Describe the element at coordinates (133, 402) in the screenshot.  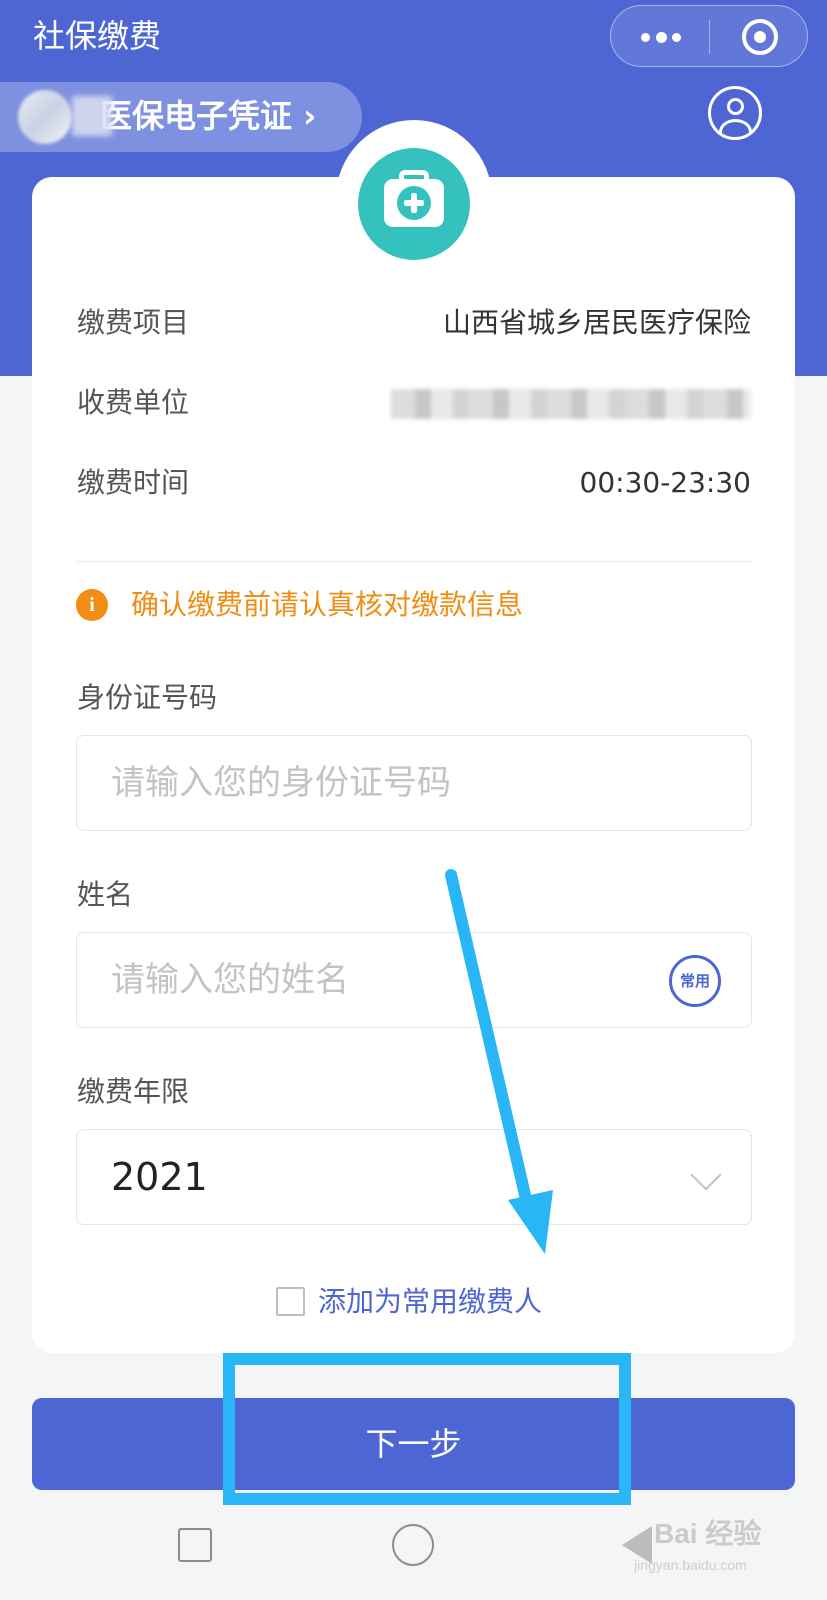
I see `unit-label: 收费单位` at that location.